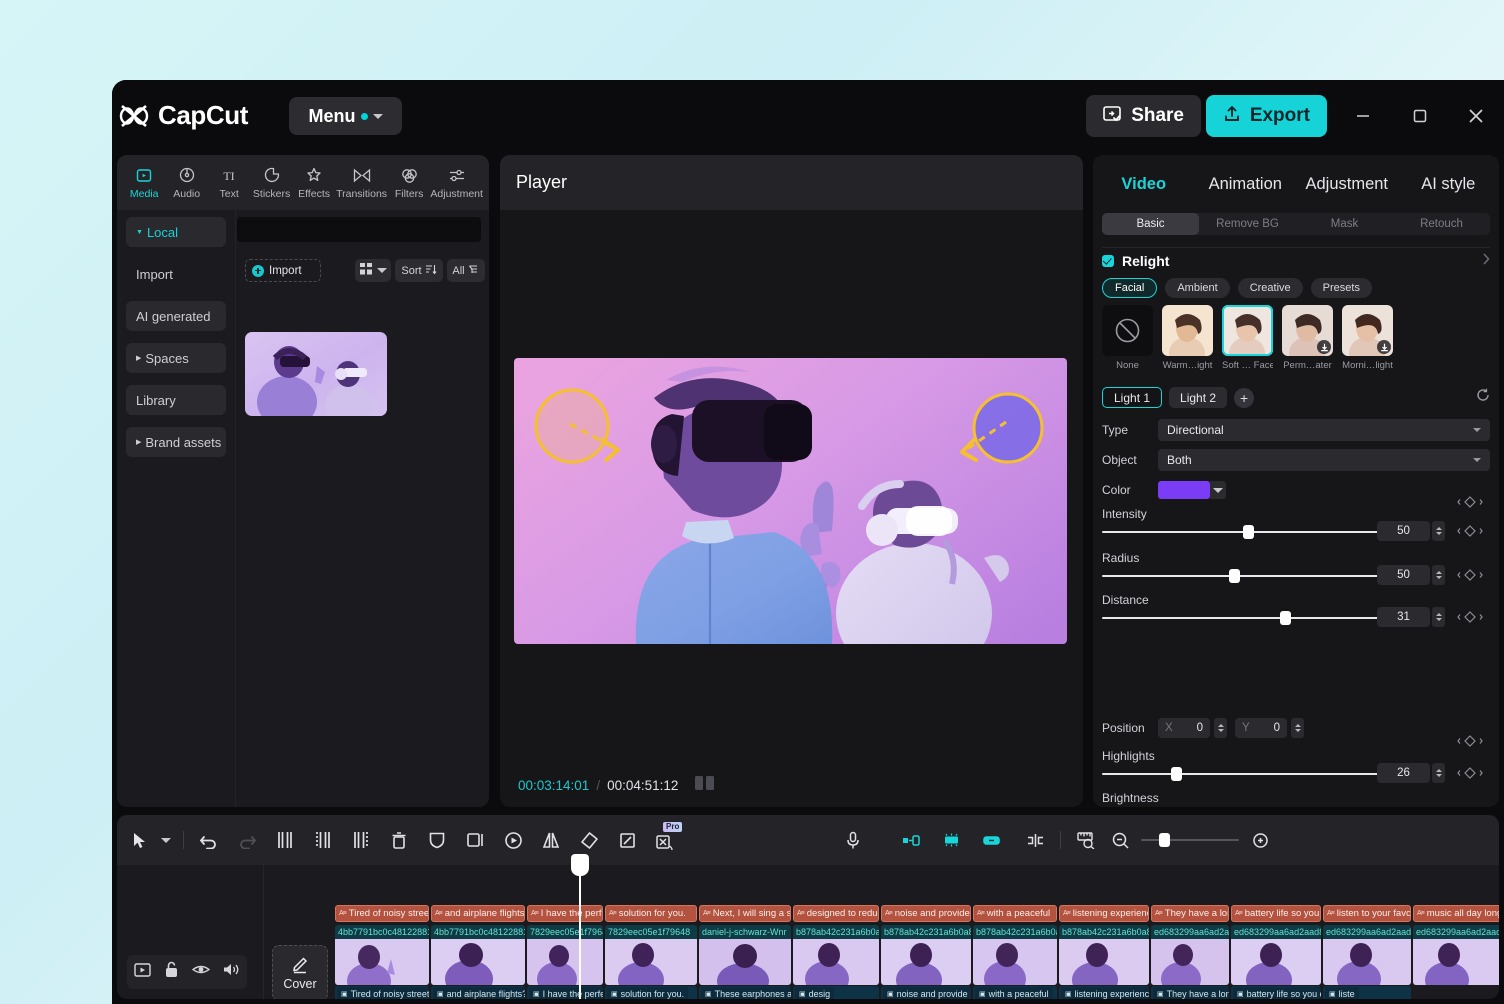 The image size is (1504, 1004). I want to click on auto-cut-button: Pro, so click(665, 840).